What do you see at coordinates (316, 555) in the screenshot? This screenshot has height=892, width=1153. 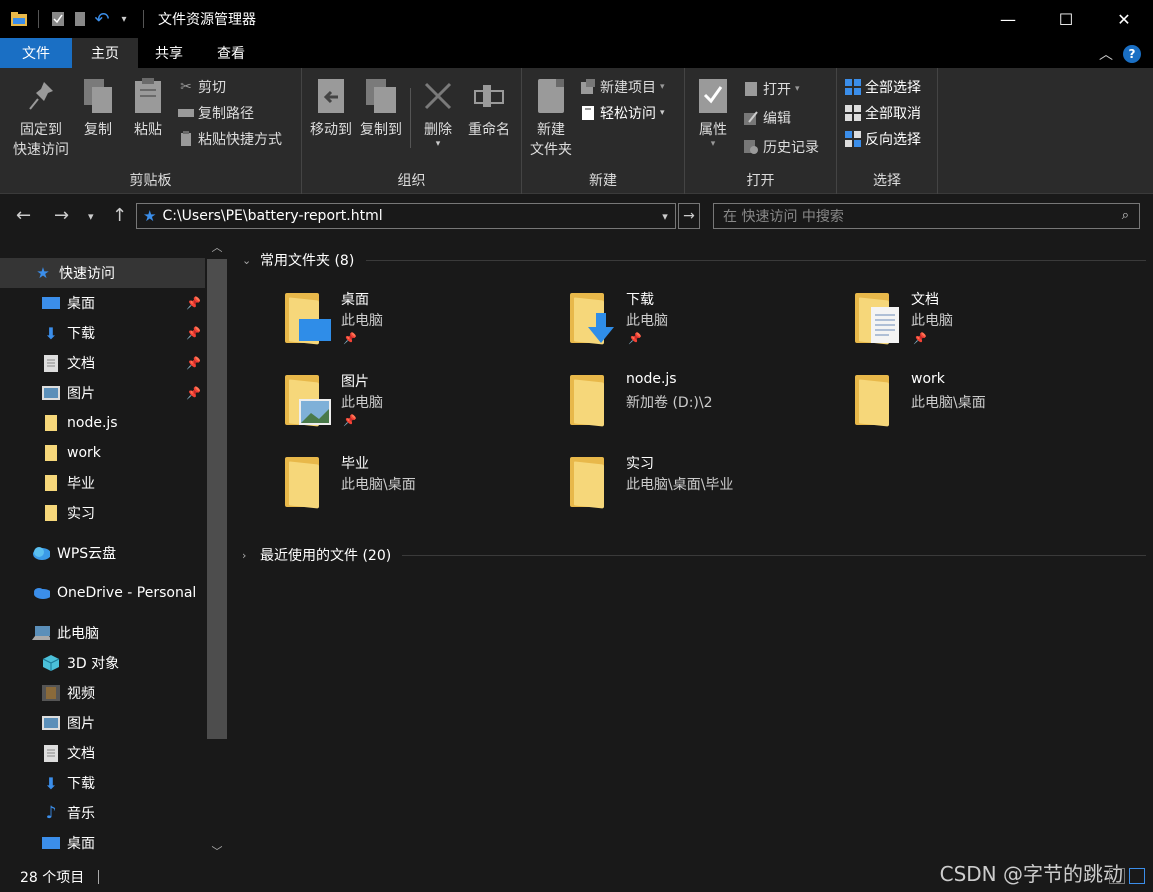 I see `recent-files-header: › 最近使用的文件 (20)` at bounding box center [316, 555].